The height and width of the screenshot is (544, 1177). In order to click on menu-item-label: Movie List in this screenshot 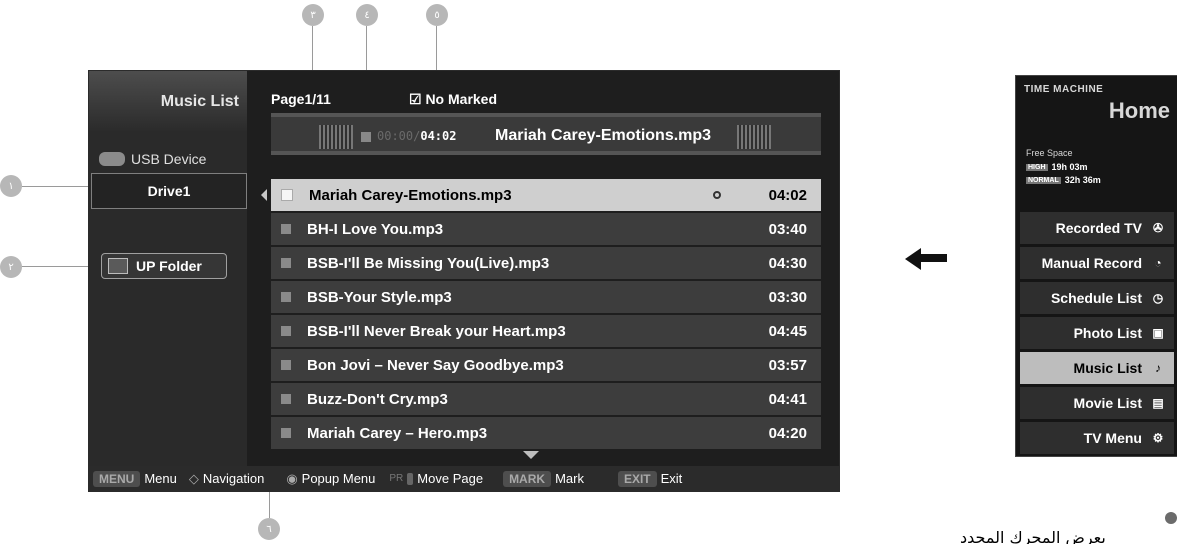, I will do `click(1107, 403)`.